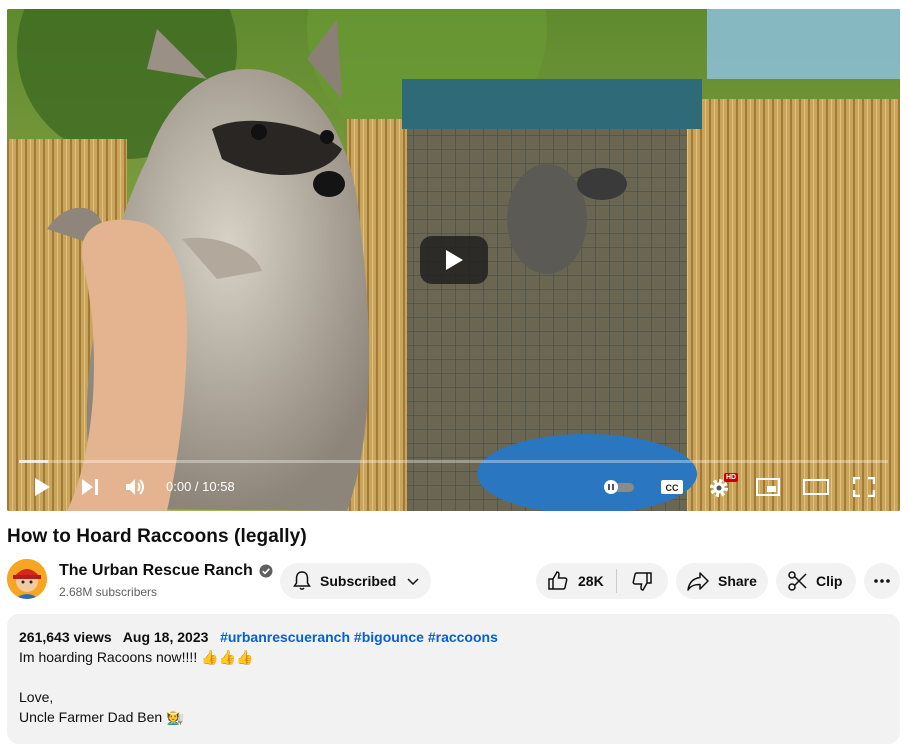 The image size is (909, 744). What do you see at coordinates (576, 581) in the screenshot?
I see `like-button: 28K` at bounding box center [576, 581].